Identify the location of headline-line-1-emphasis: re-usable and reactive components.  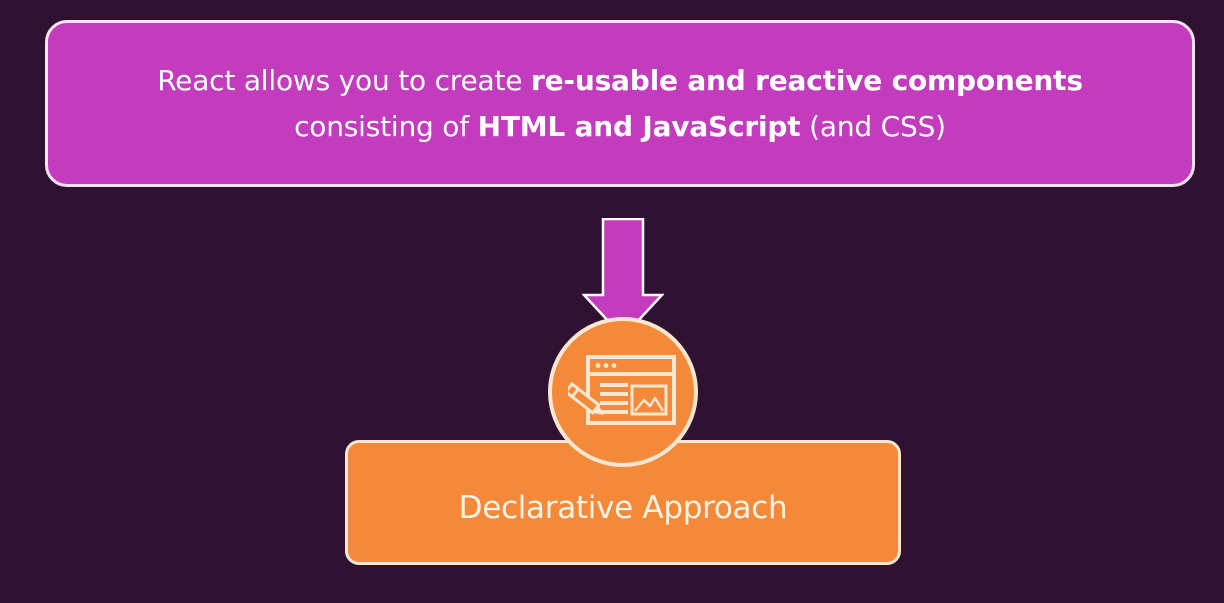
(807, 80).